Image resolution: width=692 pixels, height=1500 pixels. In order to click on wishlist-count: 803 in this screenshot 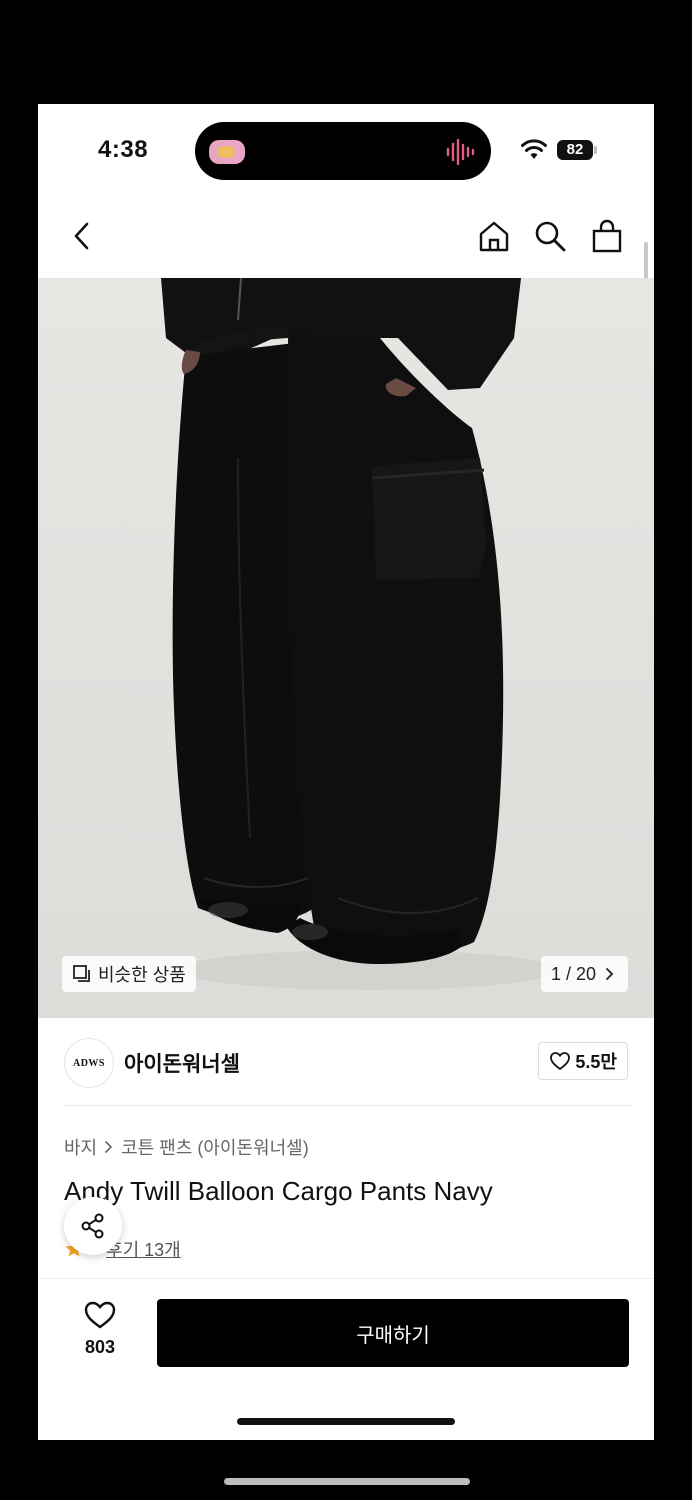, I will do `click(100, 1347)`.